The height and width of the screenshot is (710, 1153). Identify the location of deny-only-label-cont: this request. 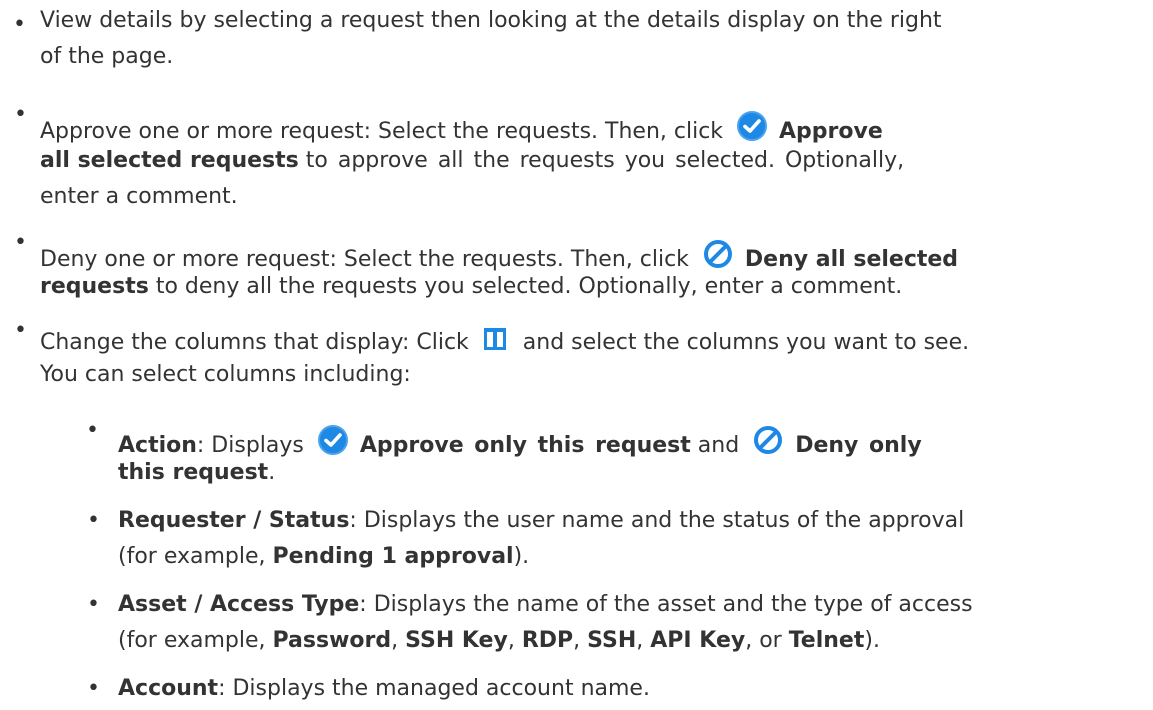
(193, 472).